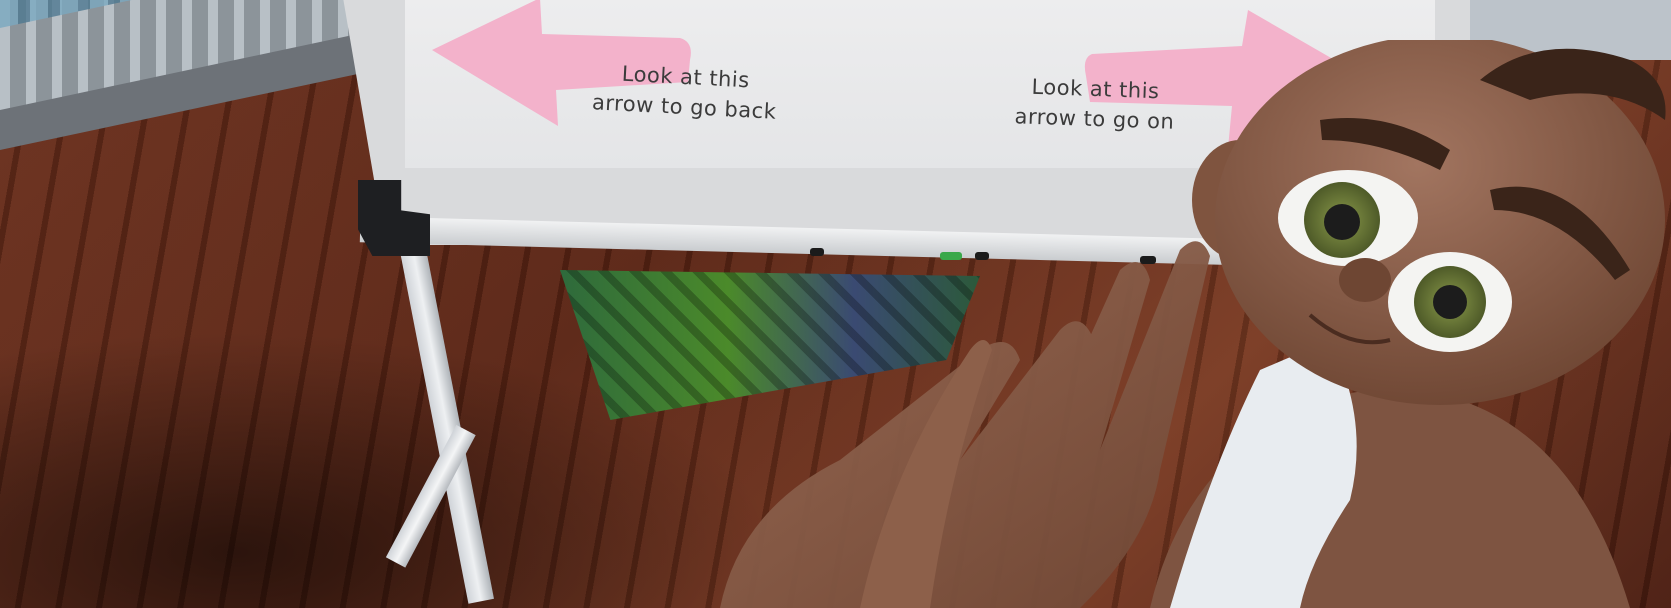 This screenshot has width=1671, height=608. What do you see at coordinates (1365, 280) in the screenshot?
I see `baby-nose` at bounding box center [1365, 280].